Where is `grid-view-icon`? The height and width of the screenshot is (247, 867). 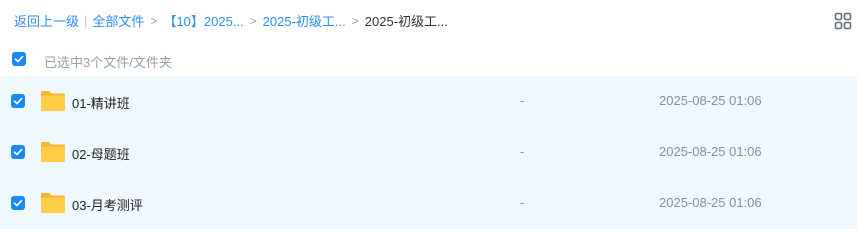
grid-view-icon is located at coordinates (843, 21).